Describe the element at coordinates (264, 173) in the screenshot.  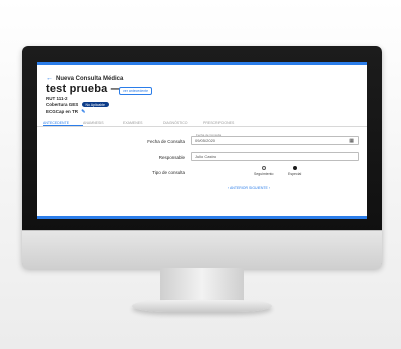
I see `radio-seguimiento-label: Seguimiento` at that location.